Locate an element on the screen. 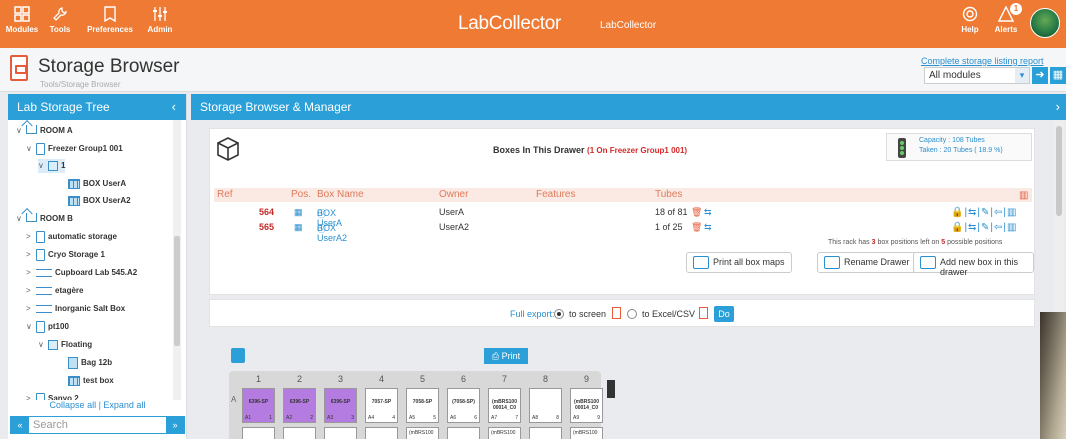  collapse-panel-icon: ‹ is located at coordinates (174, 106).